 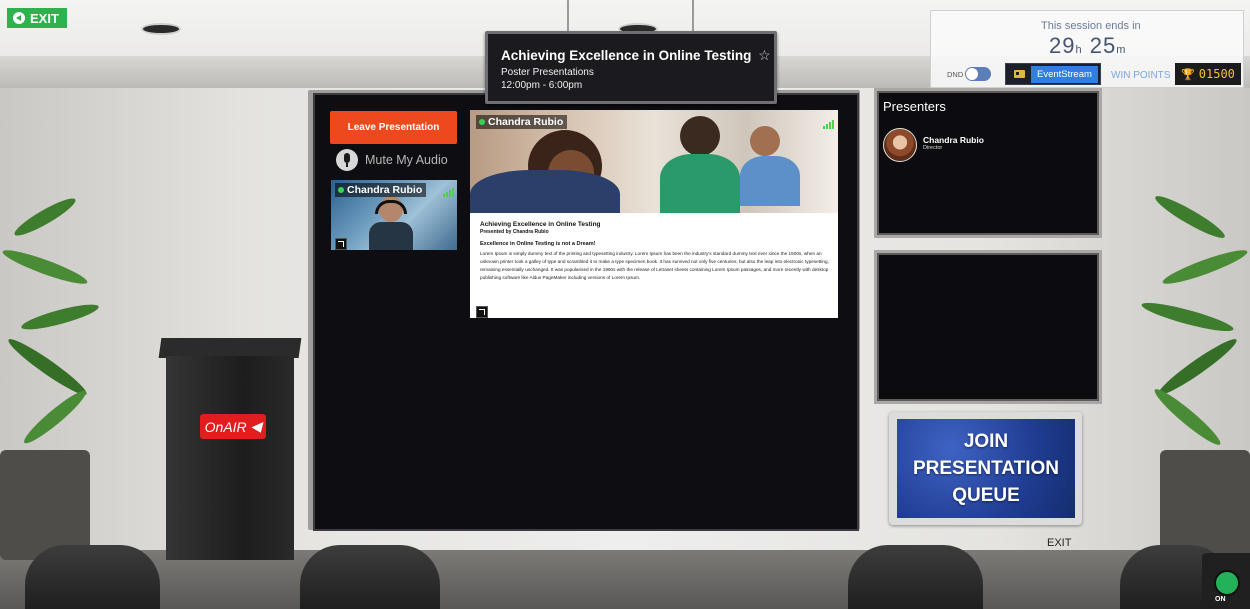 What do you see at coordinates (1216, 74) in the screenshot?
I see `win-points-value: 01500` at bounding box center [1216, 74].